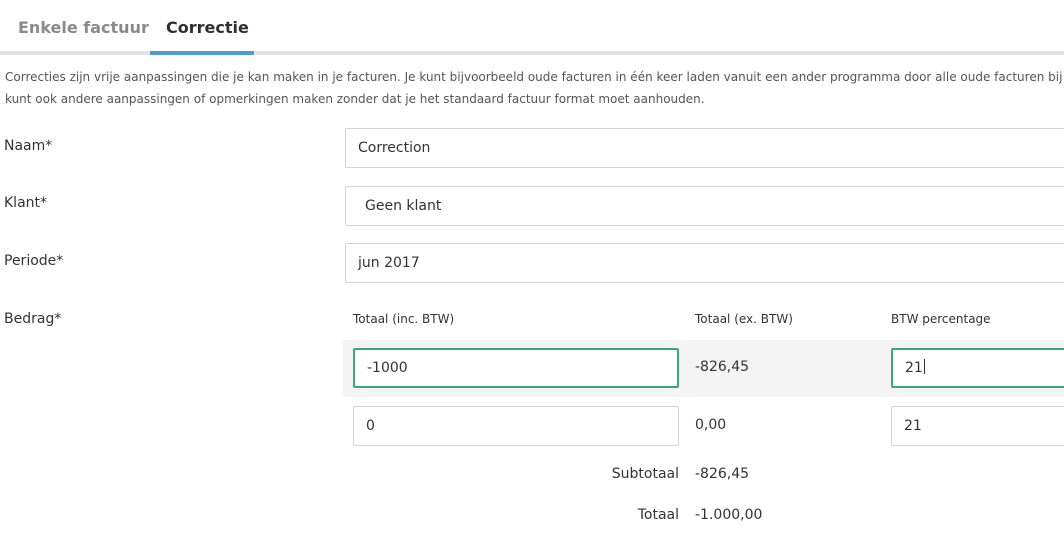 This screenshot has height=542, width=1064. Describe the element at coordinates (516, 426) in the screenshot. I see `amount-incl-input: 0` at that location.